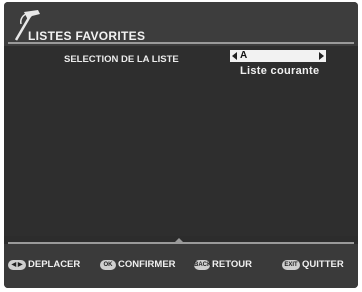 The height and width of the screenshot is (292, 362). Describe the element at coordinates (108, 264) in the screenshot. I see `ok-key-icon: OK` at that location.